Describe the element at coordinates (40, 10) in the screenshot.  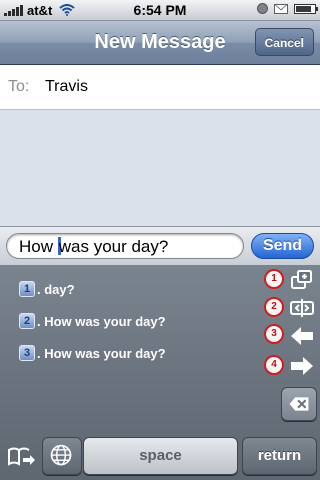
I see `carrier-name: at&t` at that location.